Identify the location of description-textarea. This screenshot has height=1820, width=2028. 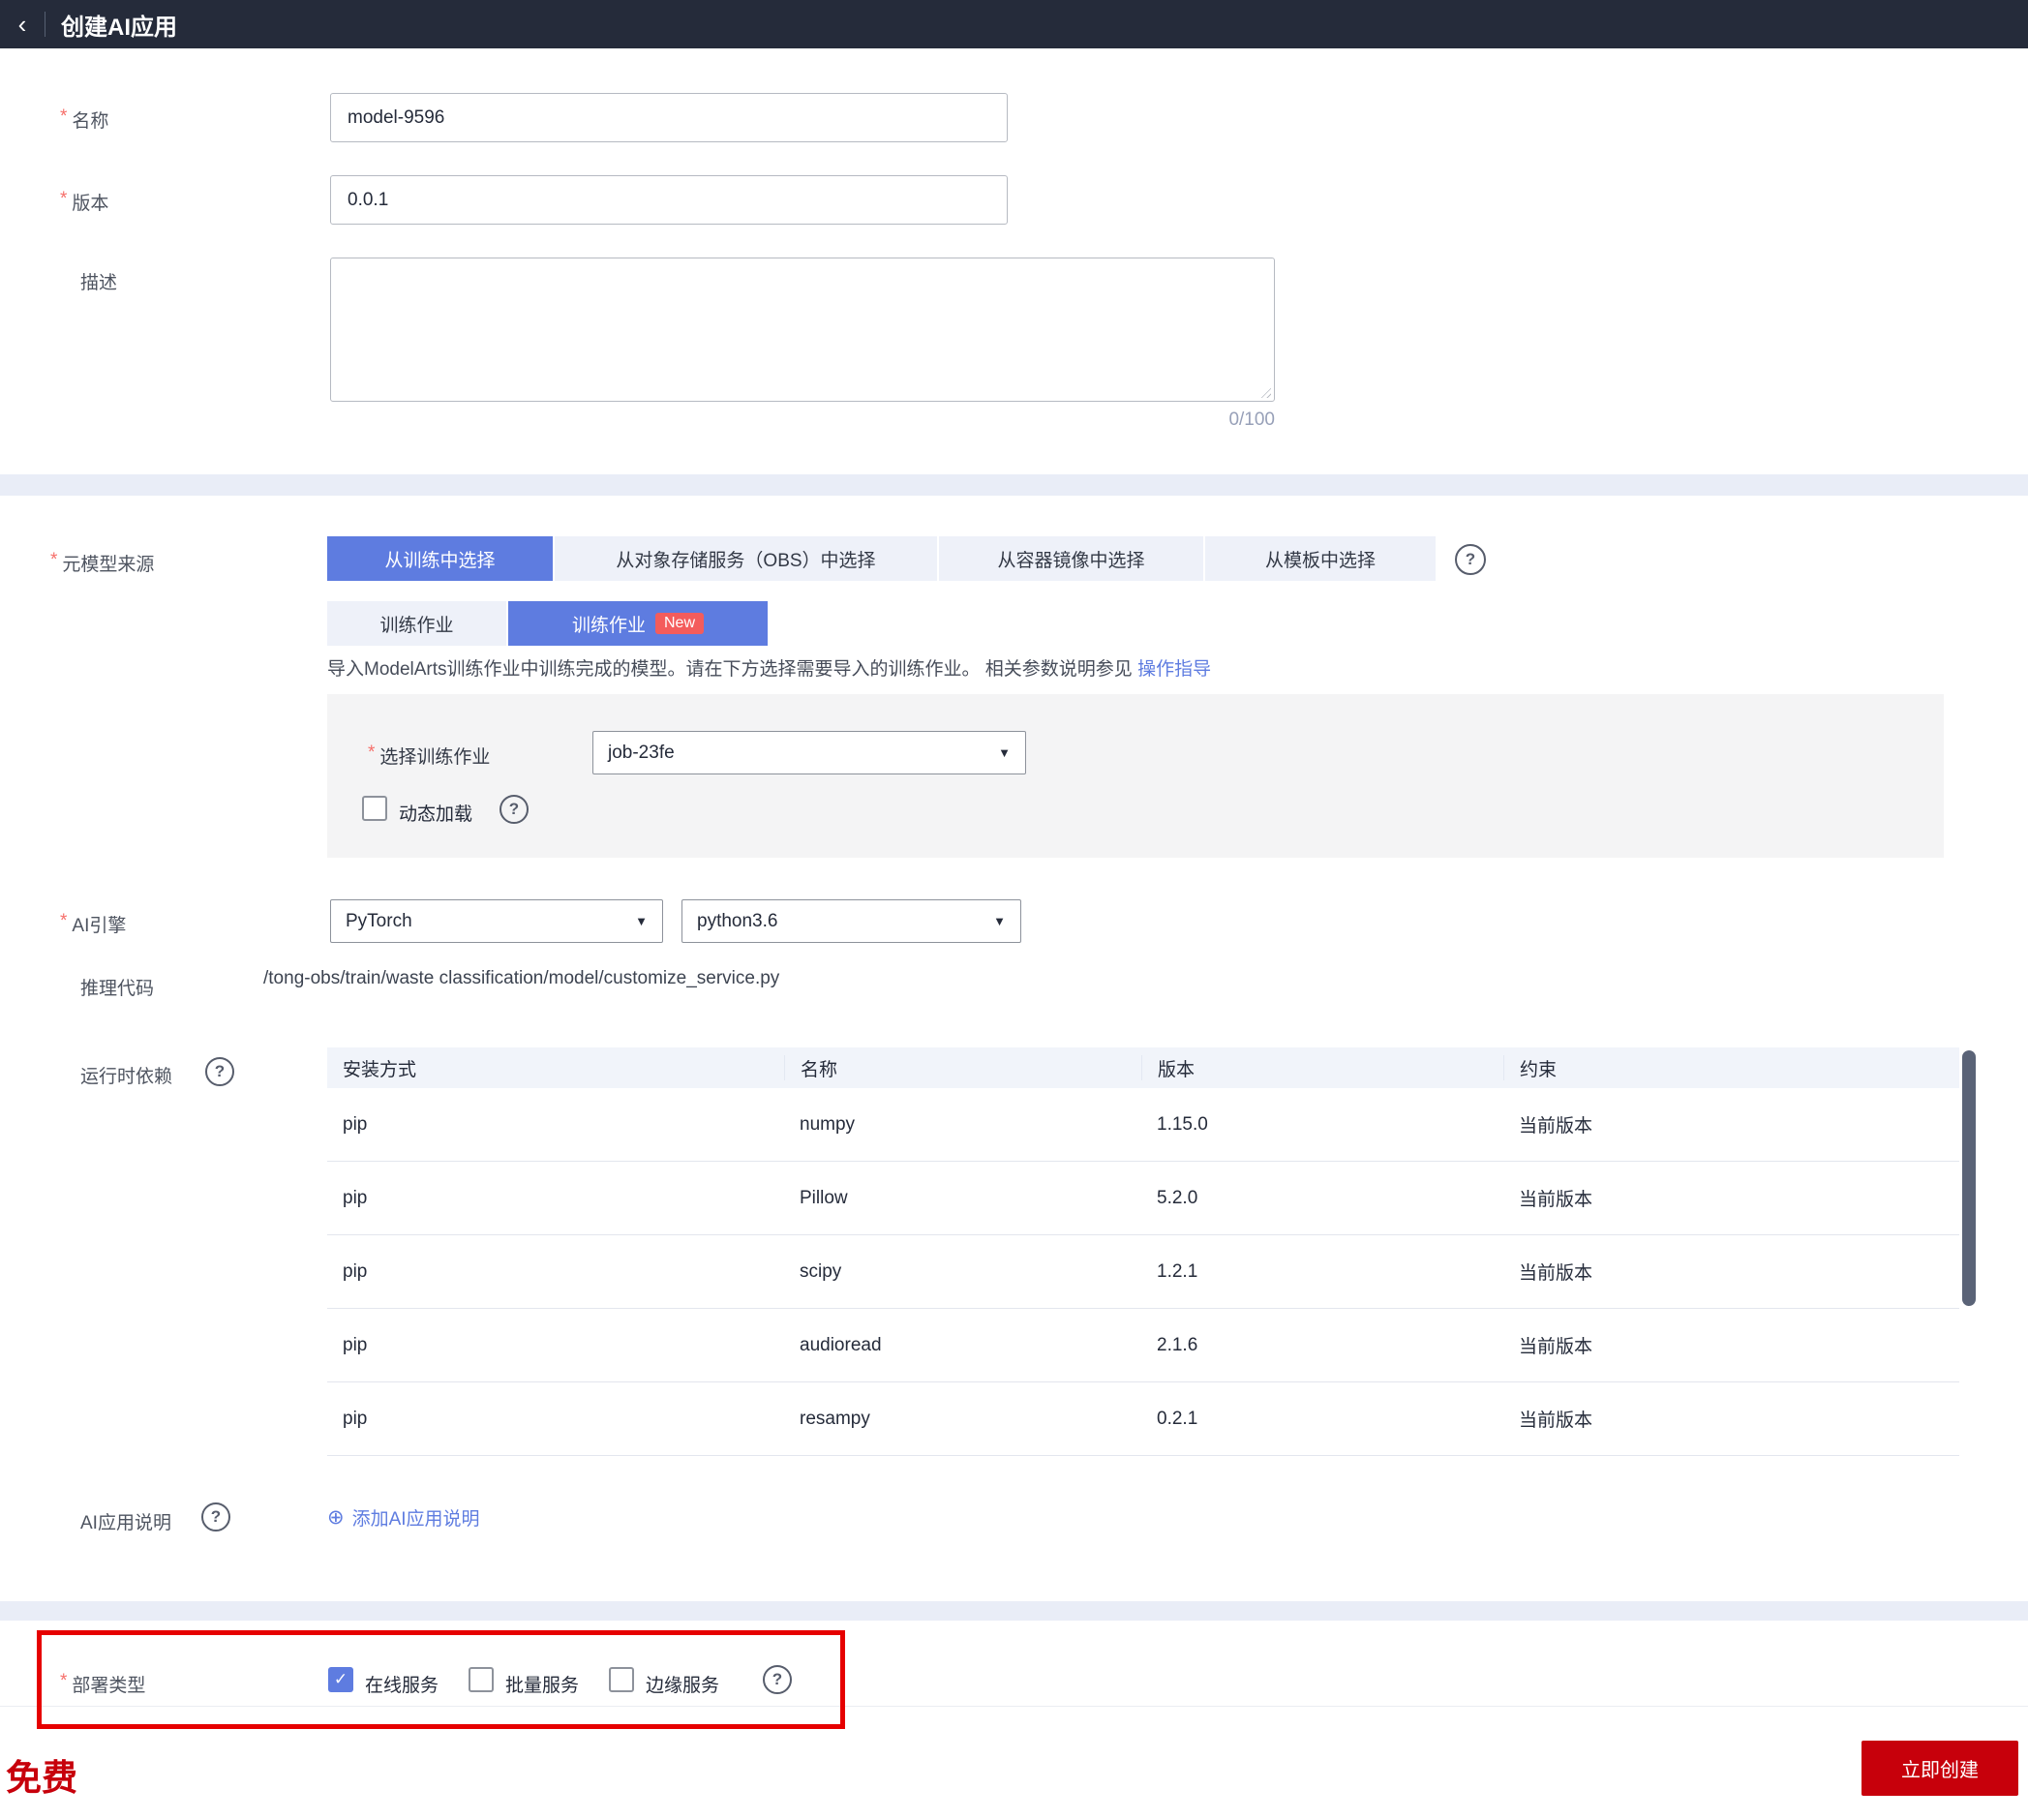
(802, 330).